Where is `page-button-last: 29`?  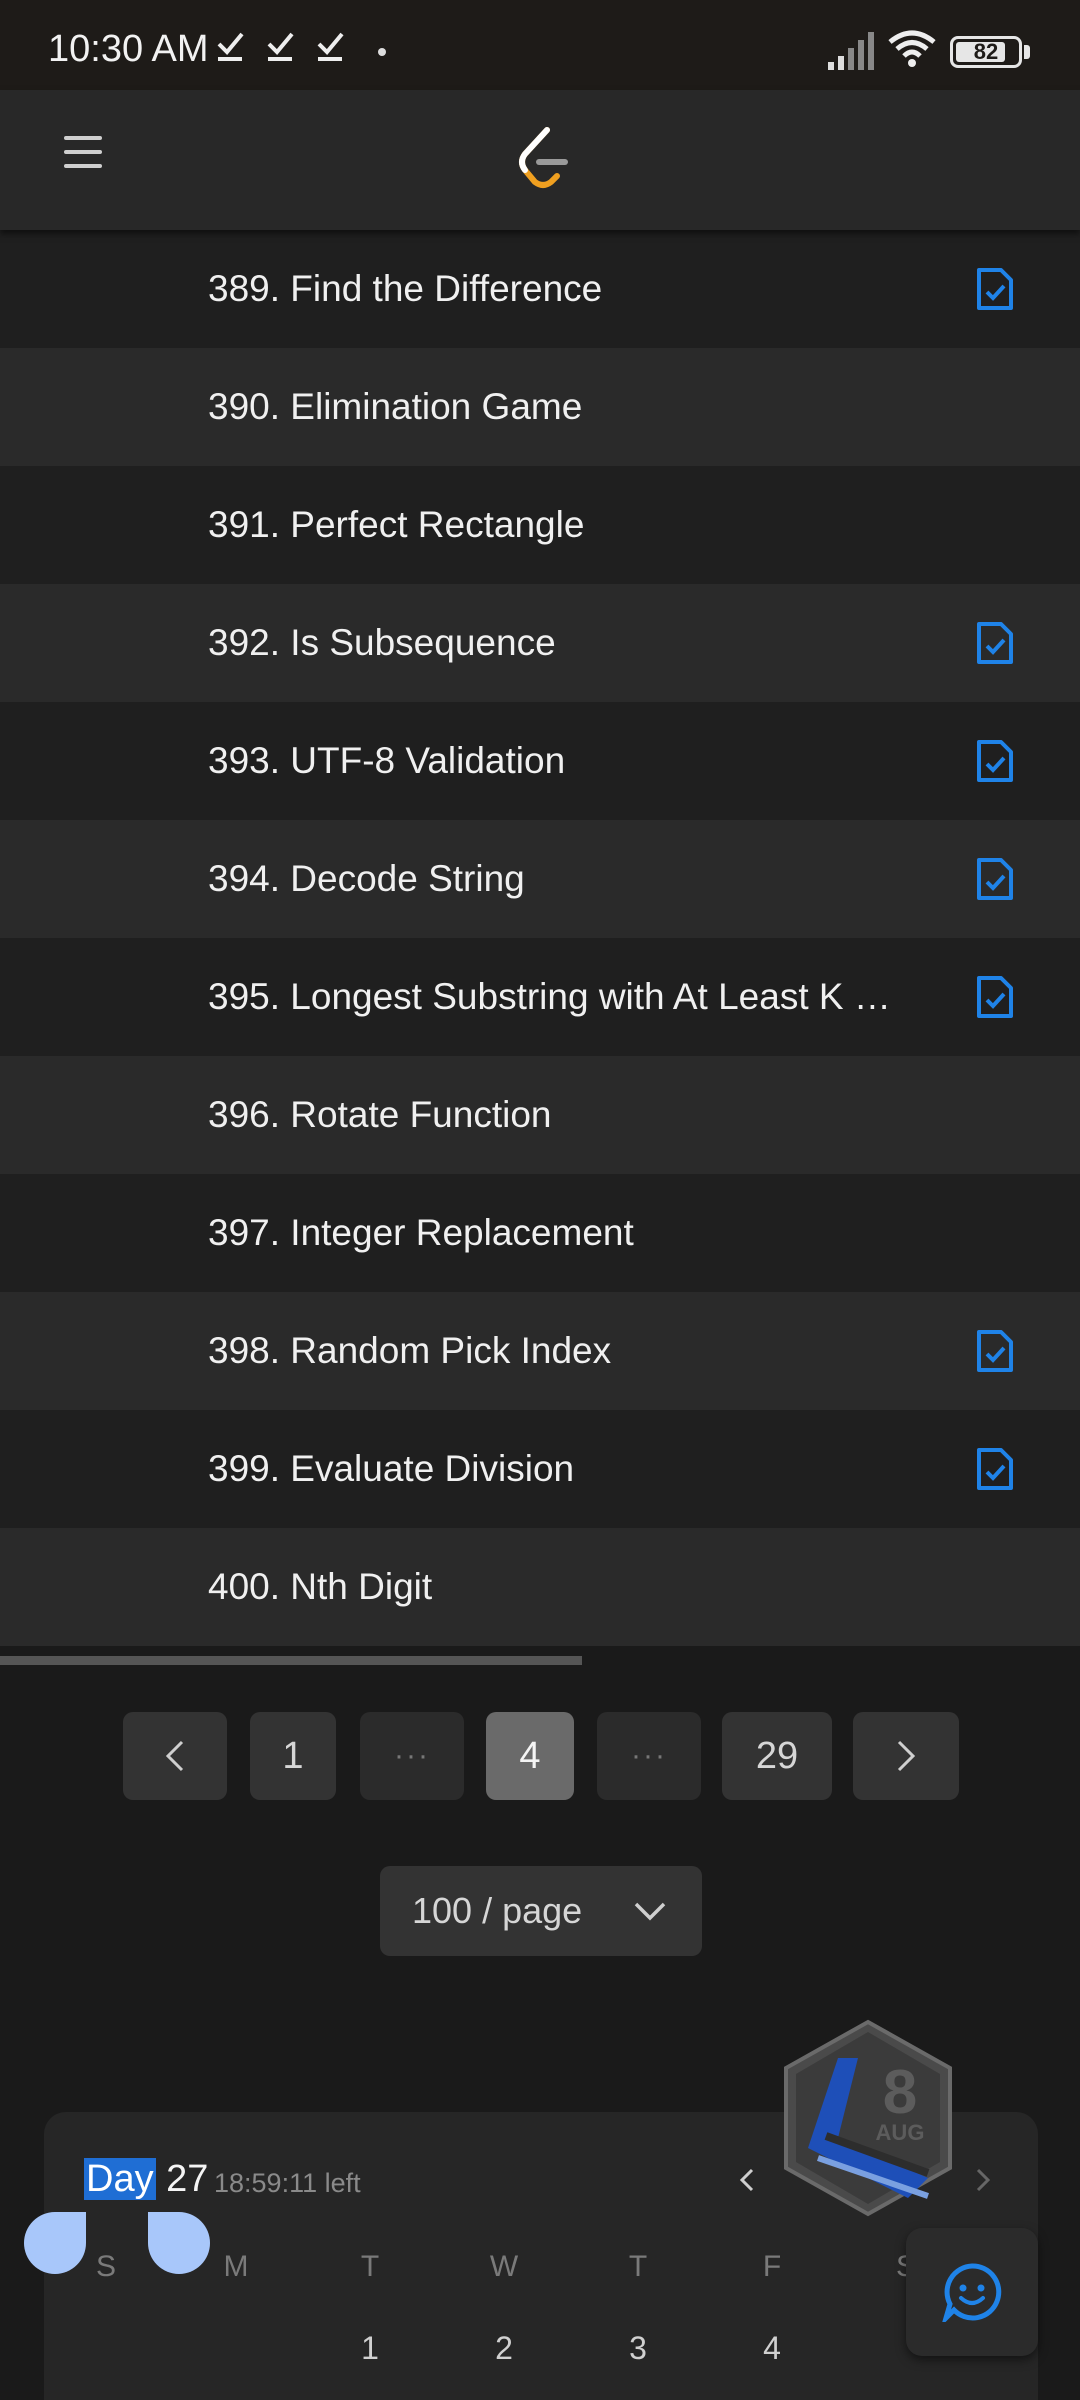
page-button-last: 29 is located at coordinates (777, 1756).